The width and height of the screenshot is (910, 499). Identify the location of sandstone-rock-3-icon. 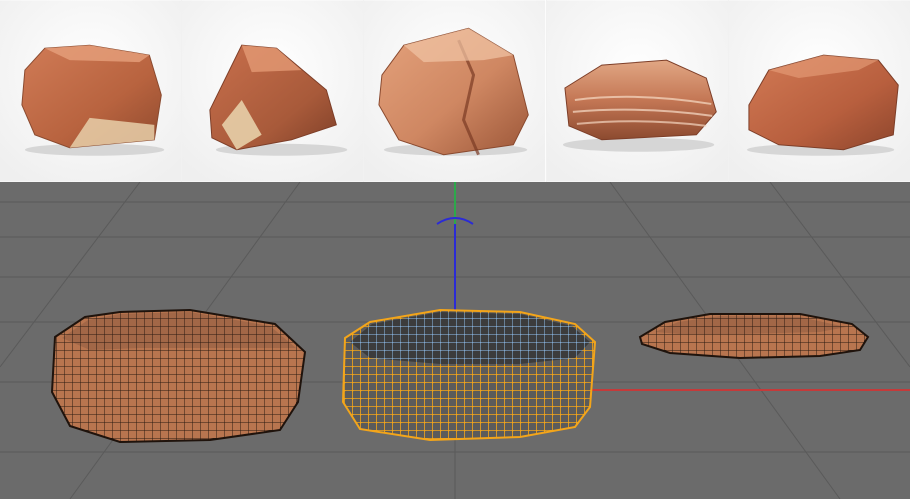
(455, 91).